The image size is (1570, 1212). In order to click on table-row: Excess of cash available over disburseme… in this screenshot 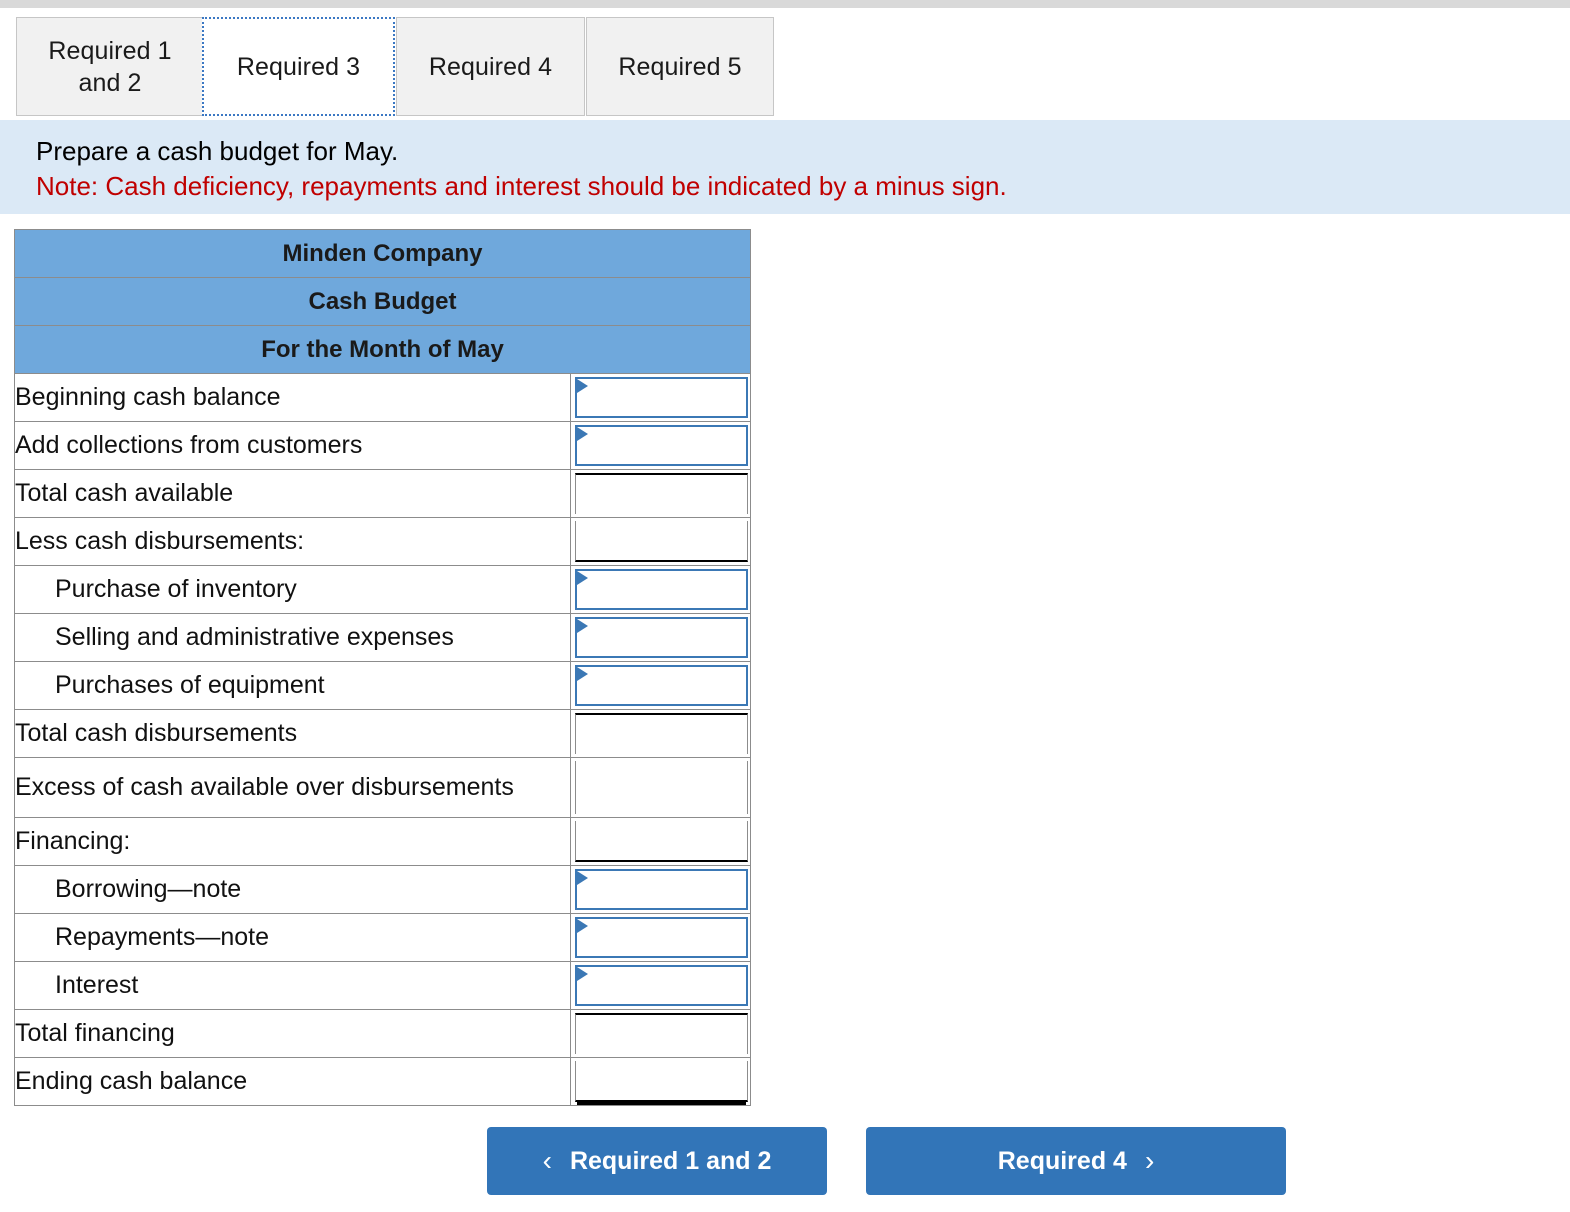, I will do `click(383, 787)`.